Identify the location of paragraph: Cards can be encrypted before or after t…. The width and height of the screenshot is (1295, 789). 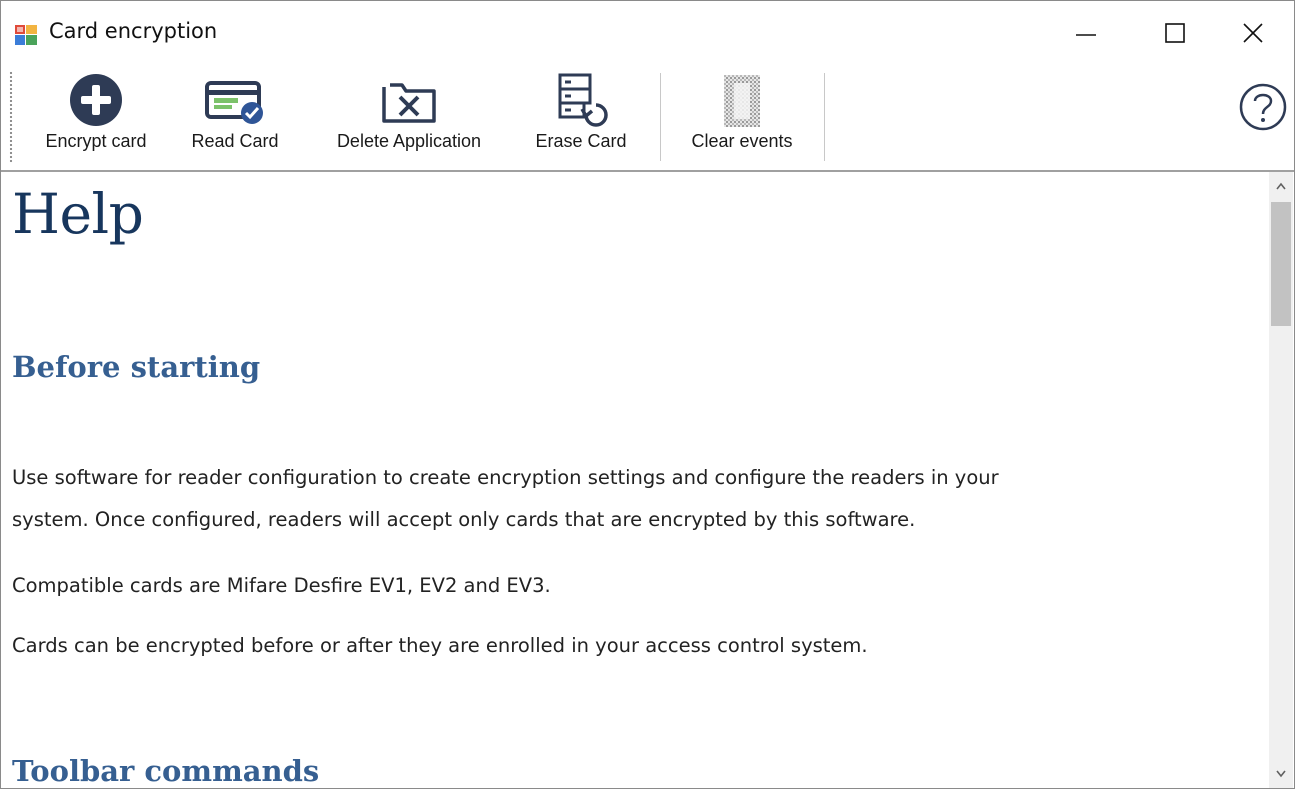
(440, 645).